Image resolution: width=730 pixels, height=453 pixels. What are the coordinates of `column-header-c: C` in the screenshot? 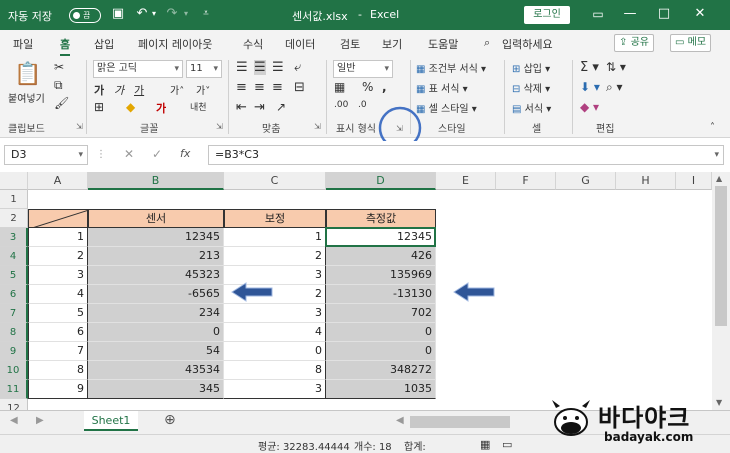 It's located at (275, 181).